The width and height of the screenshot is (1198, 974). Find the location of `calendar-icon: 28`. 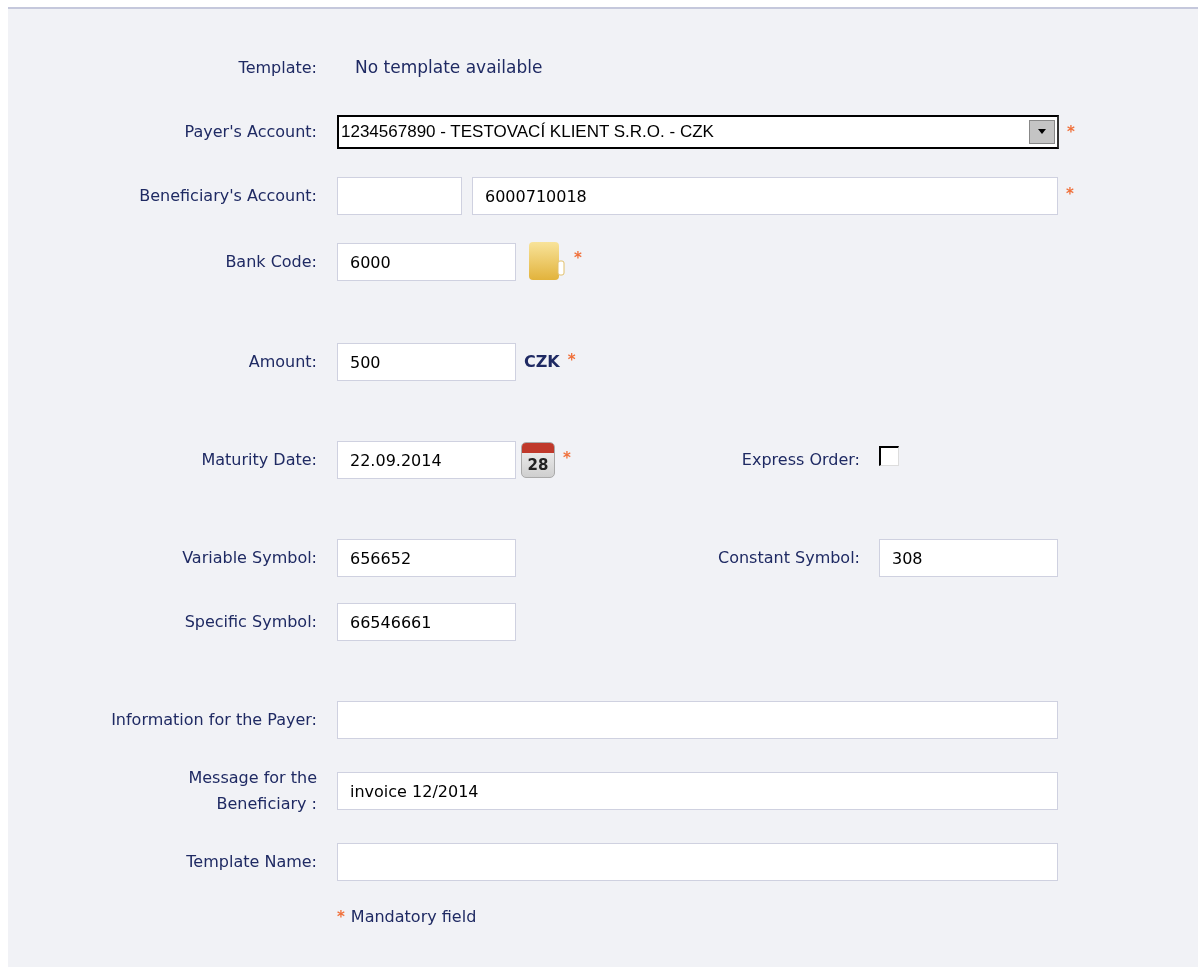

calendar-icon: 28 is located at coordinates (538, 460).